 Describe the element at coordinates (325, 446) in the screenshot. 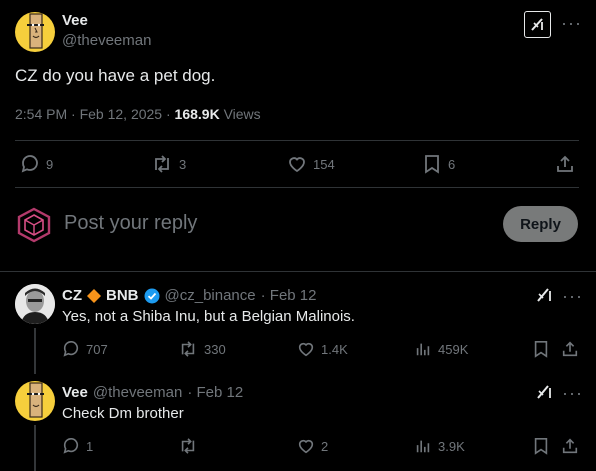

I see `like-count: 2` at that location.